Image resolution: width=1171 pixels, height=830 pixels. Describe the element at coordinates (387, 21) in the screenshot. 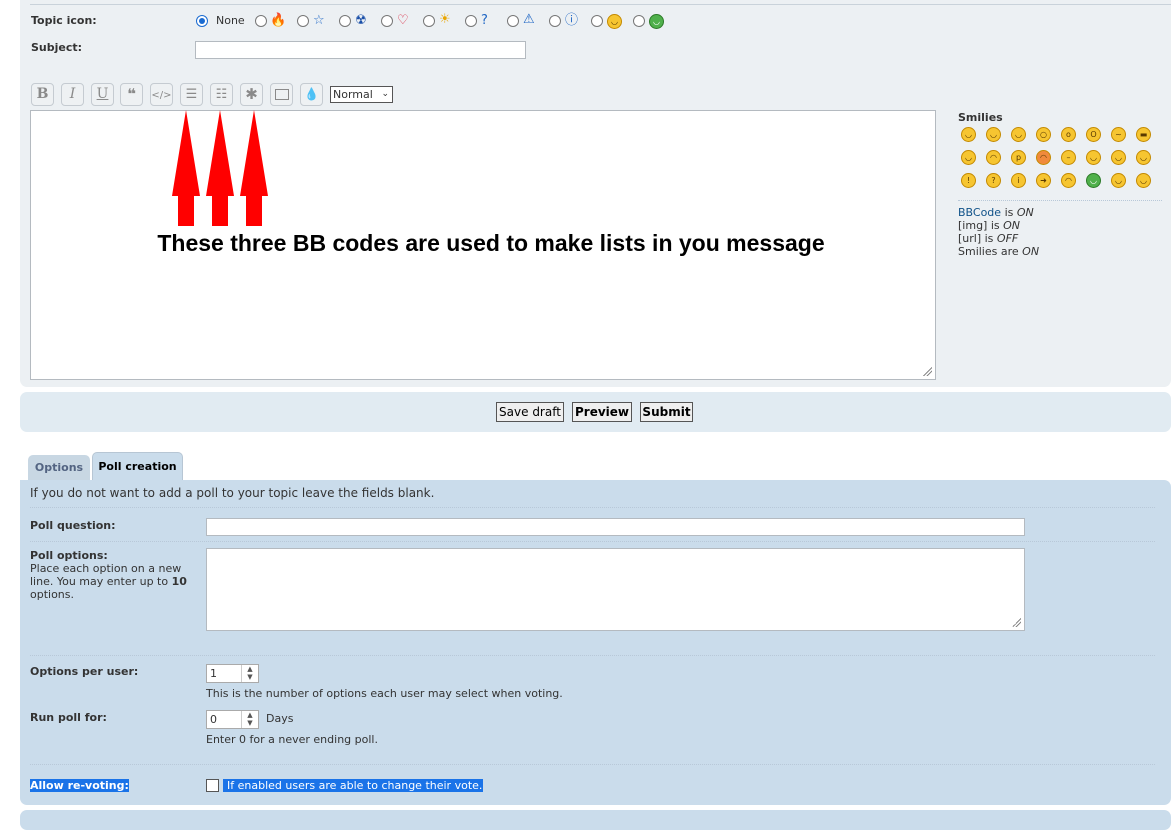

I see `topic-icon-heart-radio` at that location.